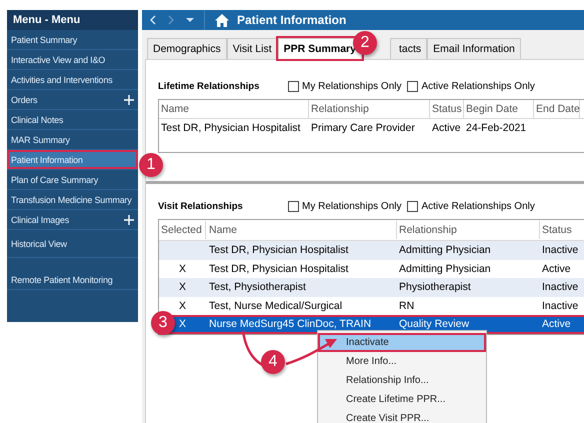 The image size is (584, 423). I want to click on table-cell-text: Test, Nurse Medical/Surgical, so click(276, 306).